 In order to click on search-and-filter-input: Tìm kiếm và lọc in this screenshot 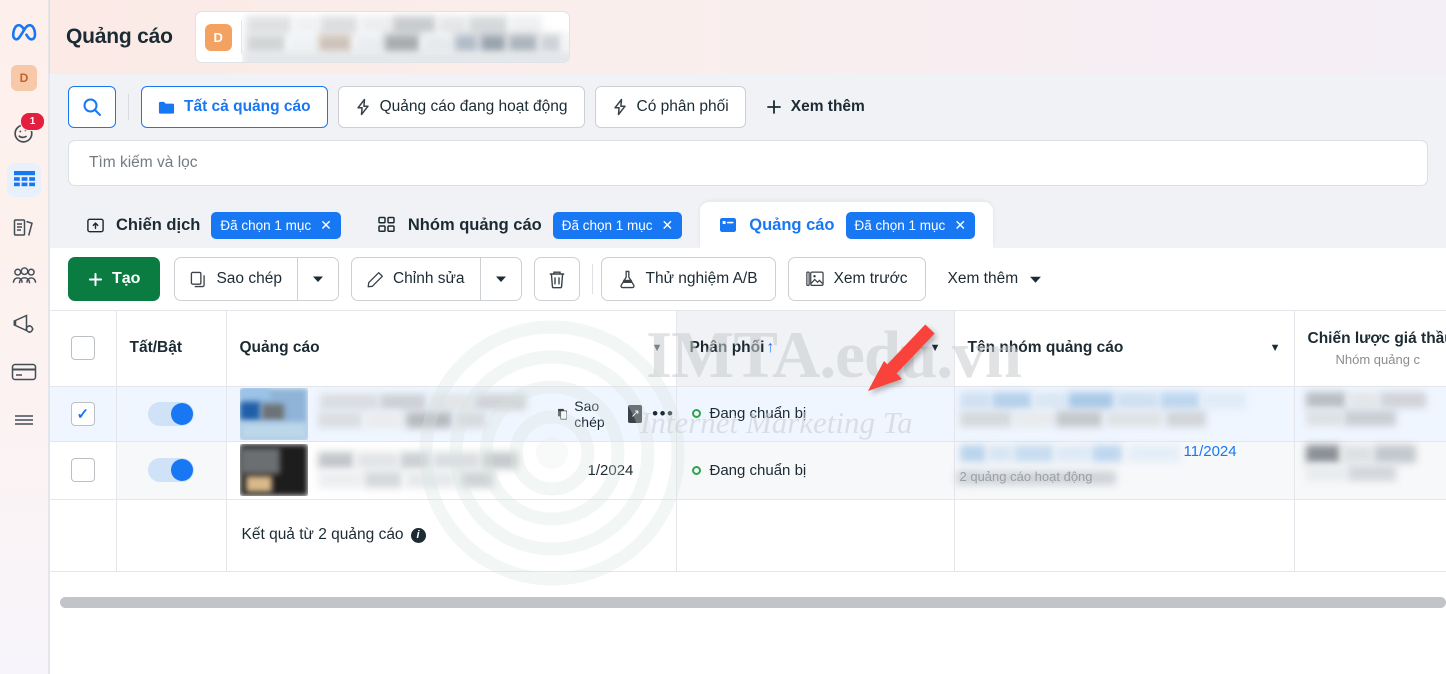, I will do `click(748, 163)`.